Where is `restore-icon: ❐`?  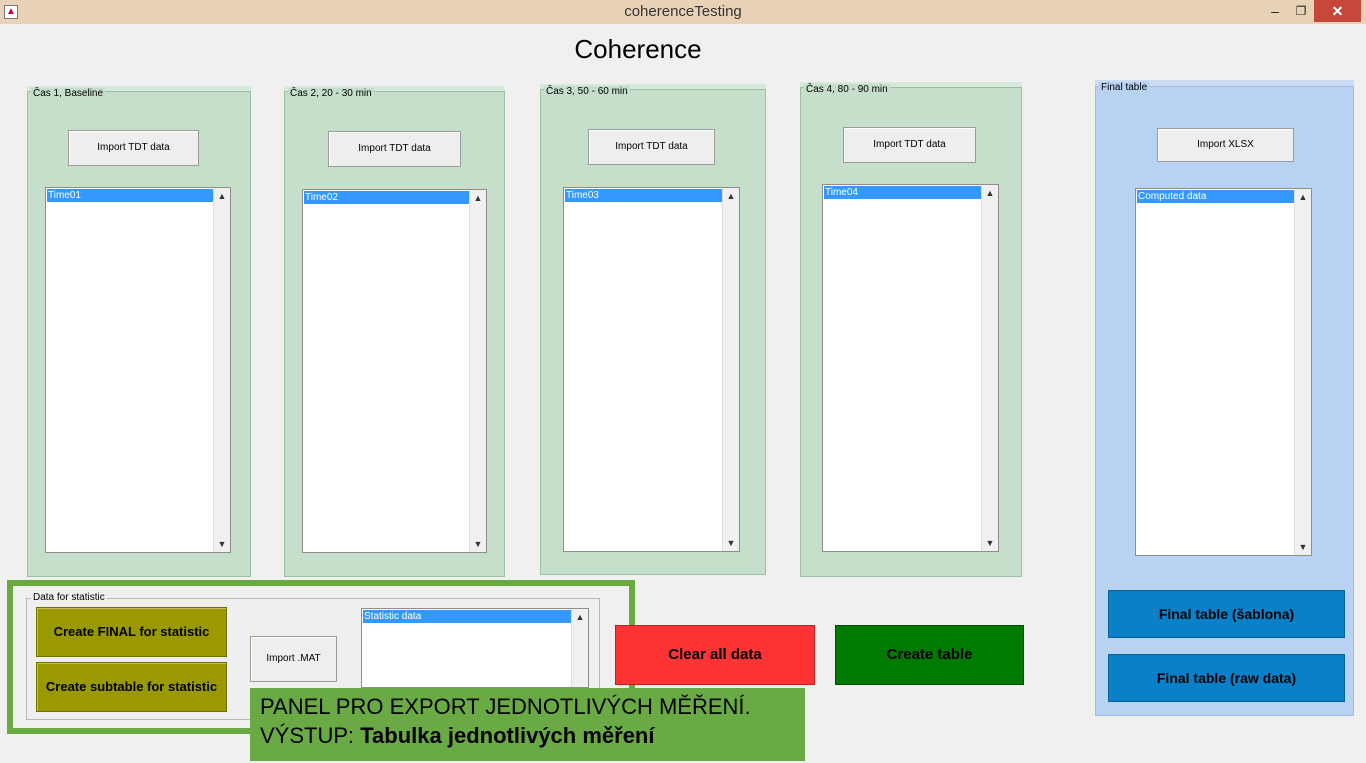 restore-icon: ❐ is located at coordinates (1301, 11).